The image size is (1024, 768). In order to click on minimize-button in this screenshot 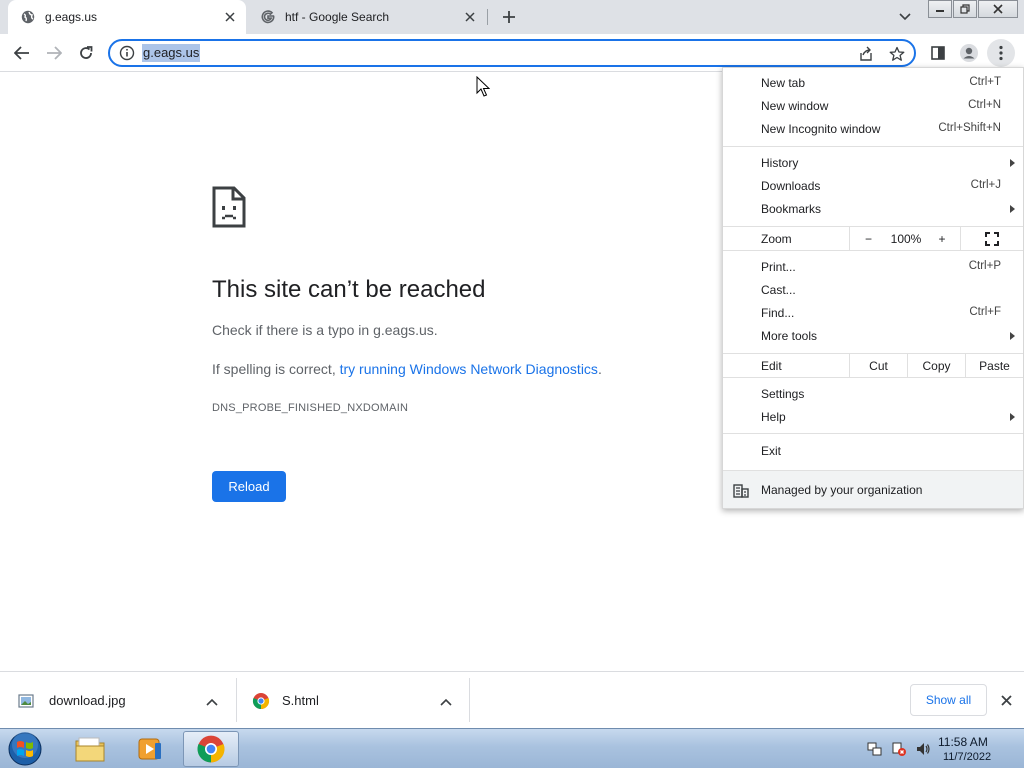, I will do `click(940, 9)`.